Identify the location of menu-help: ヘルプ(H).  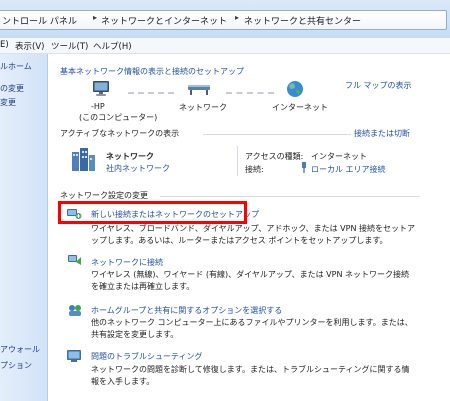
(112, 46).